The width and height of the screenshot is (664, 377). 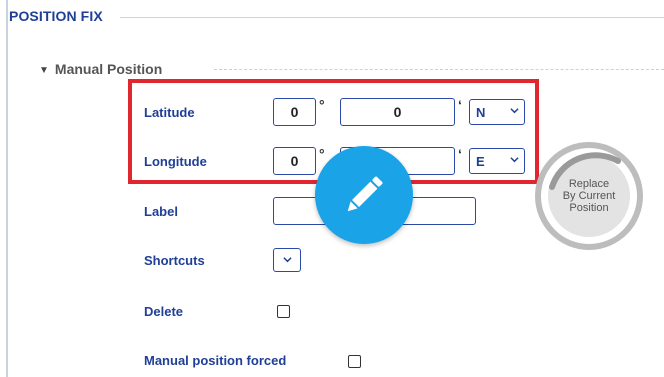 I want to click on shortcuts-label: Shortcuts, so click(x=174, y=260).